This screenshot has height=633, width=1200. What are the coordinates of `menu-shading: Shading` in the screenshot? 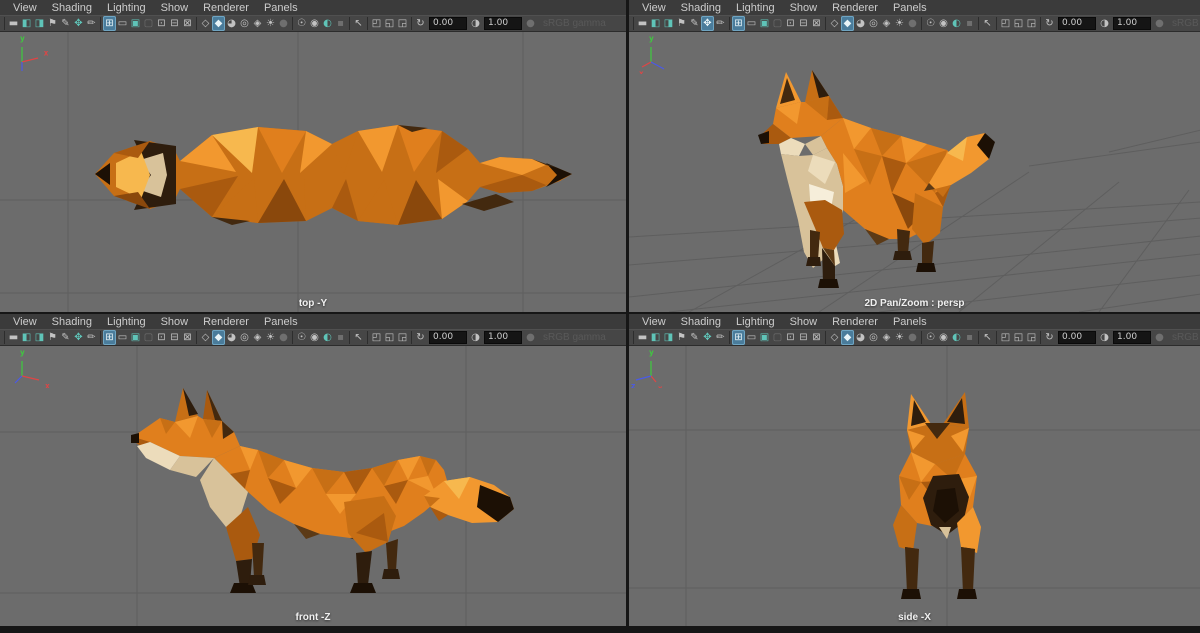 It's located at (72, 8).